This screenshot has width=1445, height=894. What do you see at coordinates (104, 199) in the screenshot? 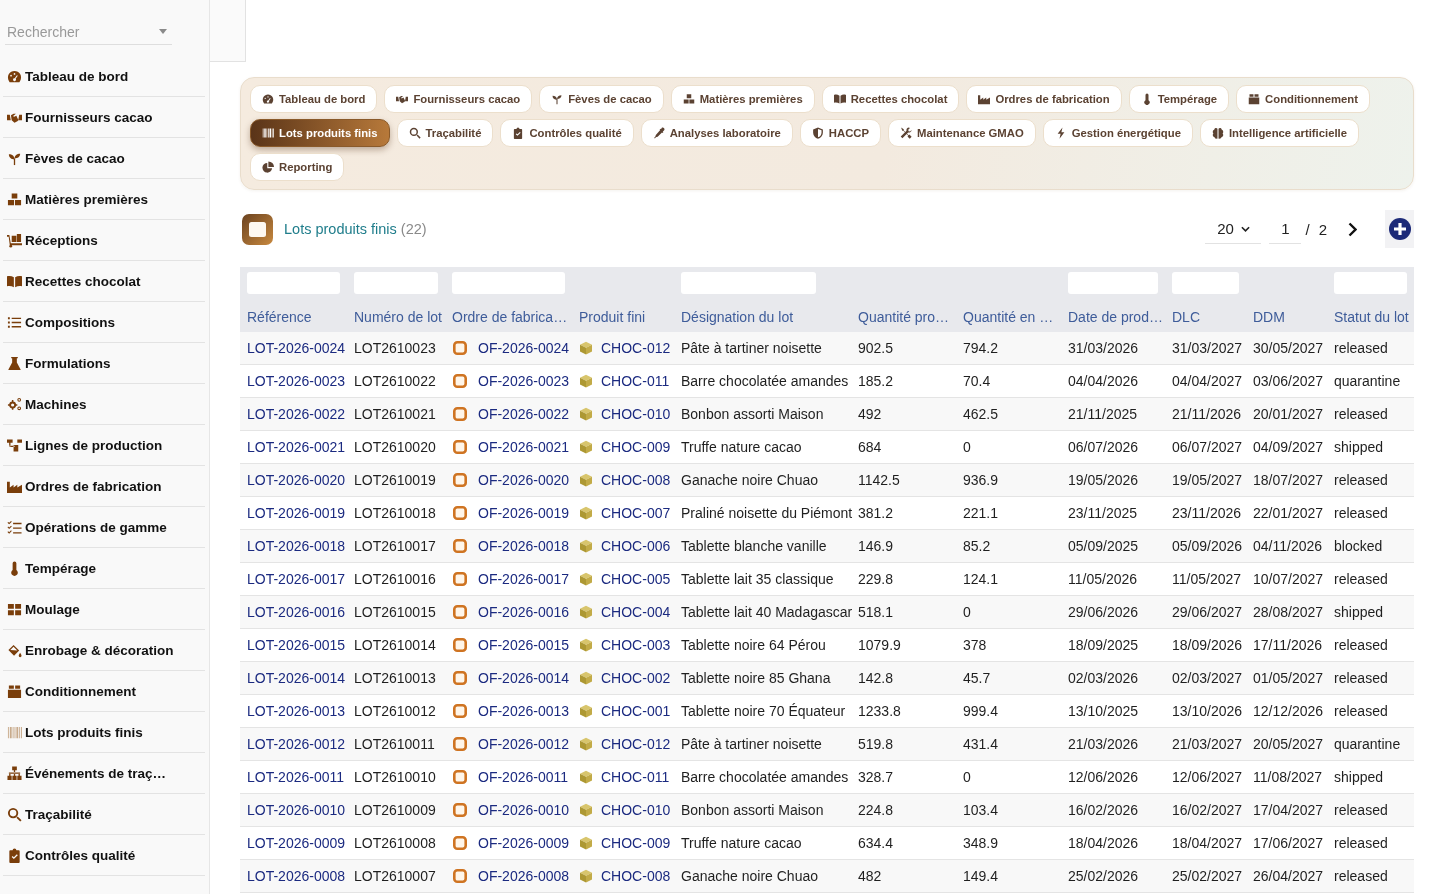
I see `sidebar-item: Matières premières` at bounding box center [104, 199].